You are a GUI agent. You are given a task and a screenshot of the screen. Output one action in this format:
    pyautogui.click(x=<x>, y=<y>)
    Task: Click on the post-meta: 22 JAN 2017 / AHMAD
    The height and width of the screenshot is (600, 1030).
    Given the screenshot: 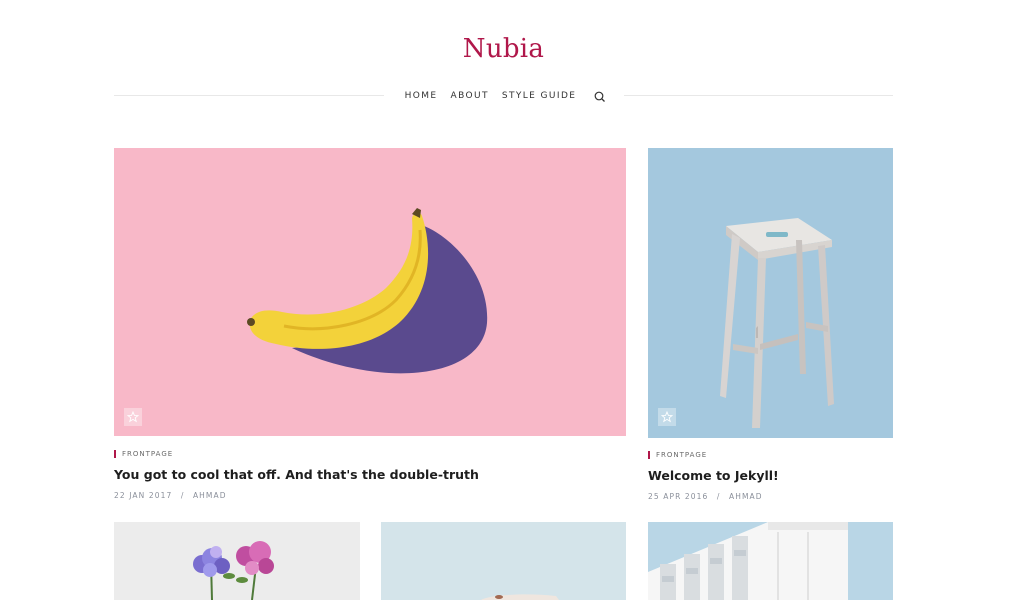 What is the action you would take?
    pyautogui.click(x=170, y=495)
    